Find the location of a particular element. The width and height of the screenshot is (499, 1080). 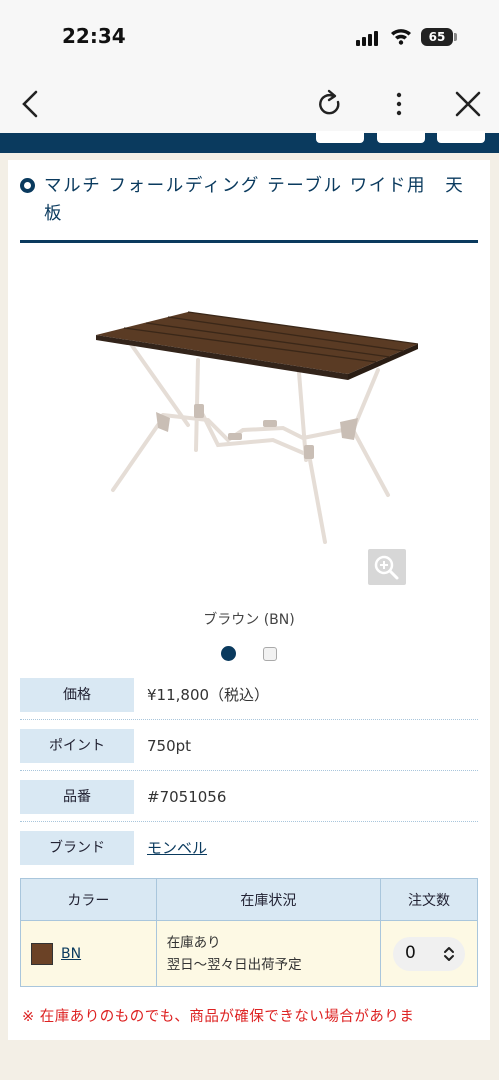

quantity-value: 0 is located at coordinates (410, 952).